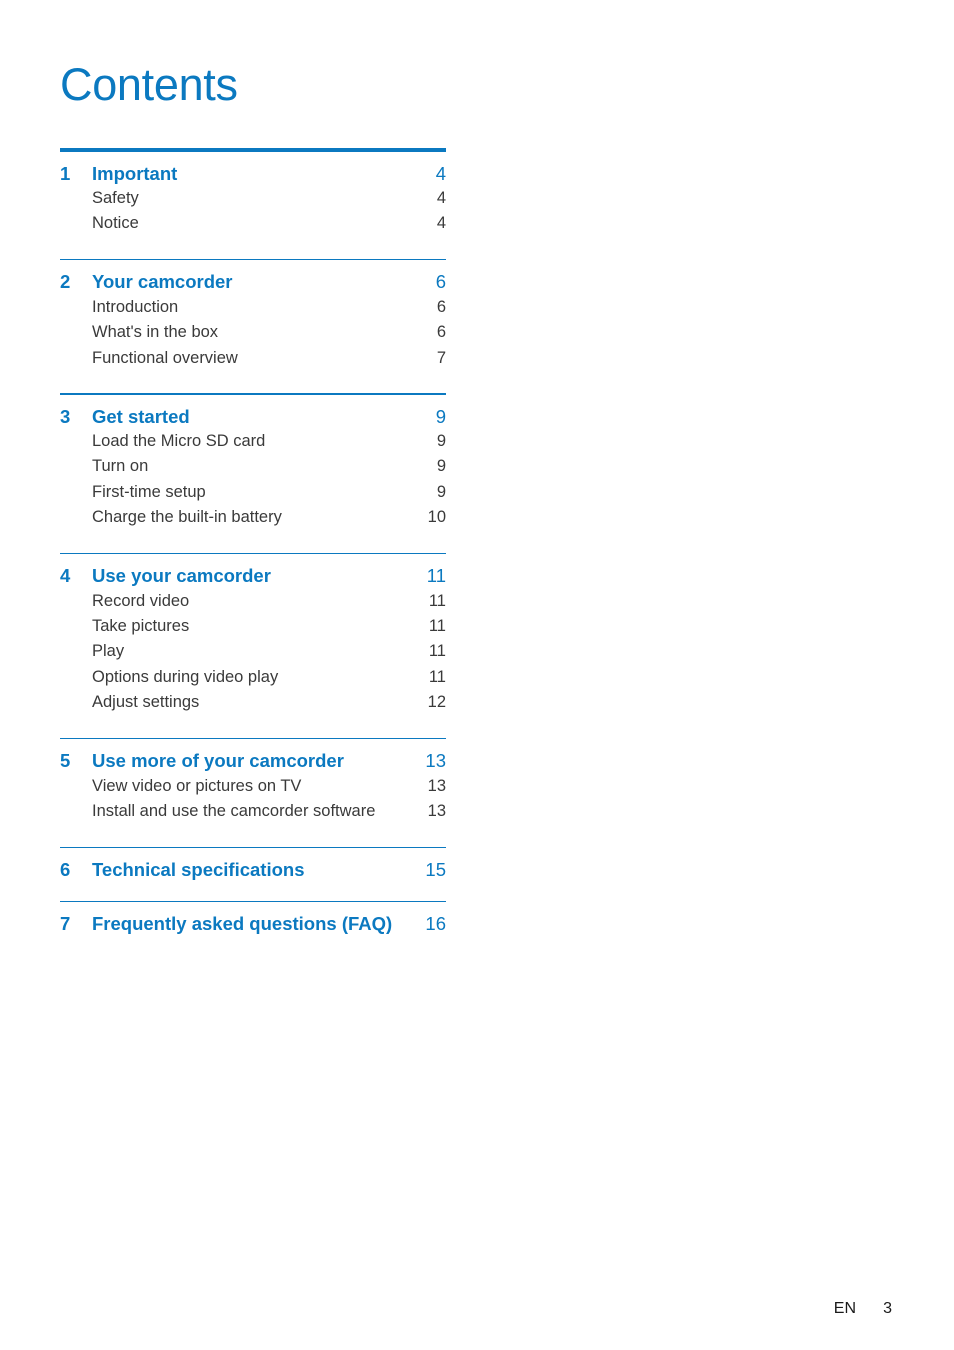  I want to click on toc-section-heading: 7 Frequently asked questions (FAQ) 16, so click(253, 925).